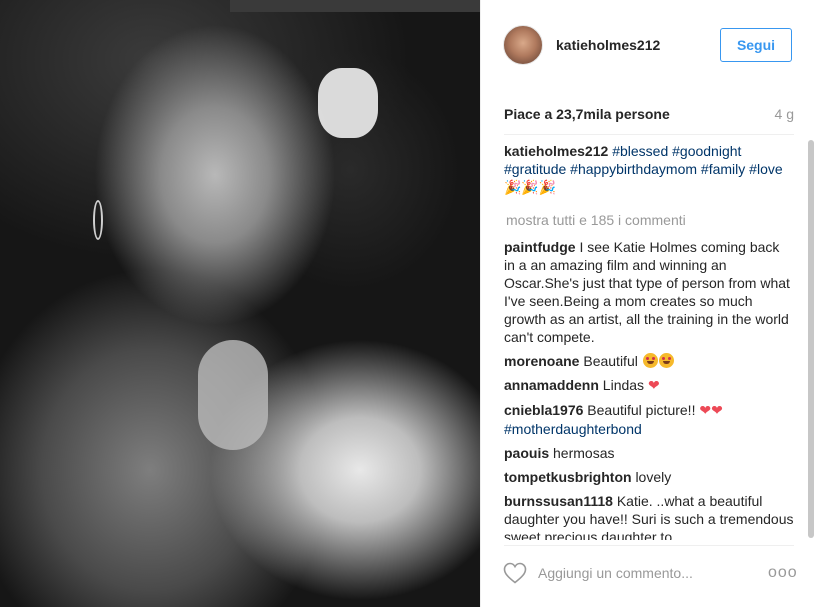 This screenshot has width=817, height=607. What do you see at coordinates (233, 395) in the screenshot?
I see `photo-hand-highlight` at bounding box center [233, 395].